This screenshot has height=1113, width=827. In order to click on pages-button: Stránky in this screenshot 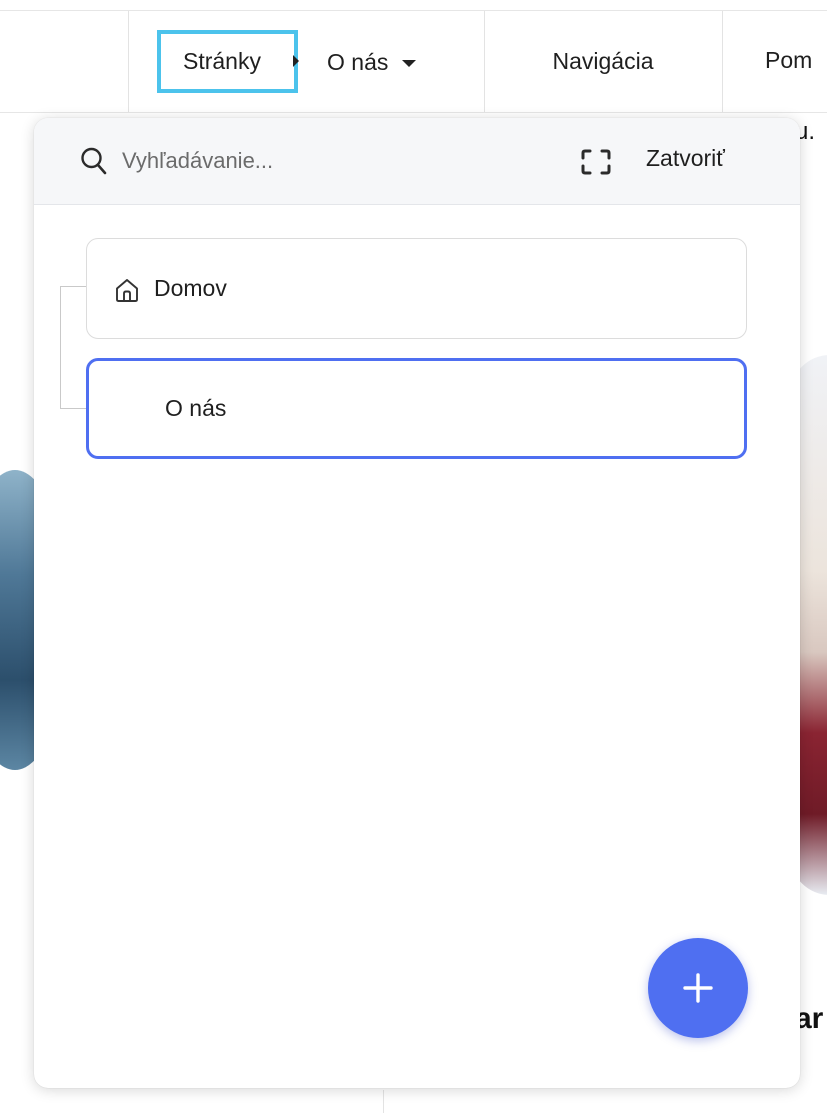, I will do `click(227, 61)`.